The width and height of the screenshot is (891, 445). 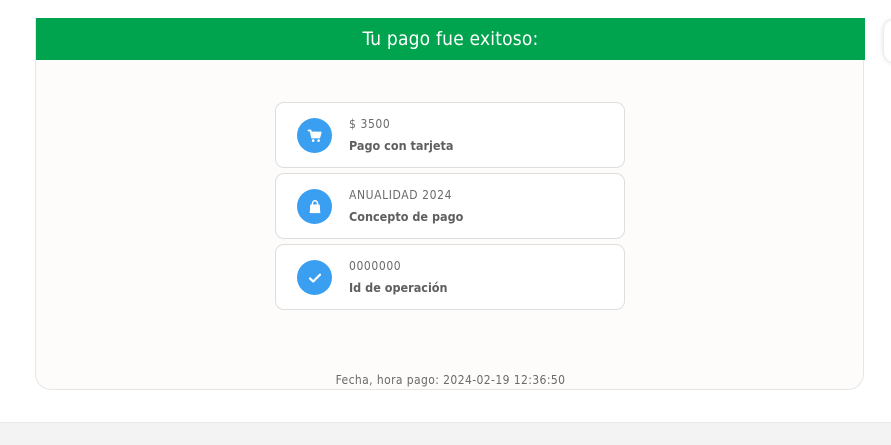 What do you see at coordinates (450, 135) in the screenshot?
I see `amount-item: $ 3500 Pago con tarjeta` at bounding box center [450, 135].